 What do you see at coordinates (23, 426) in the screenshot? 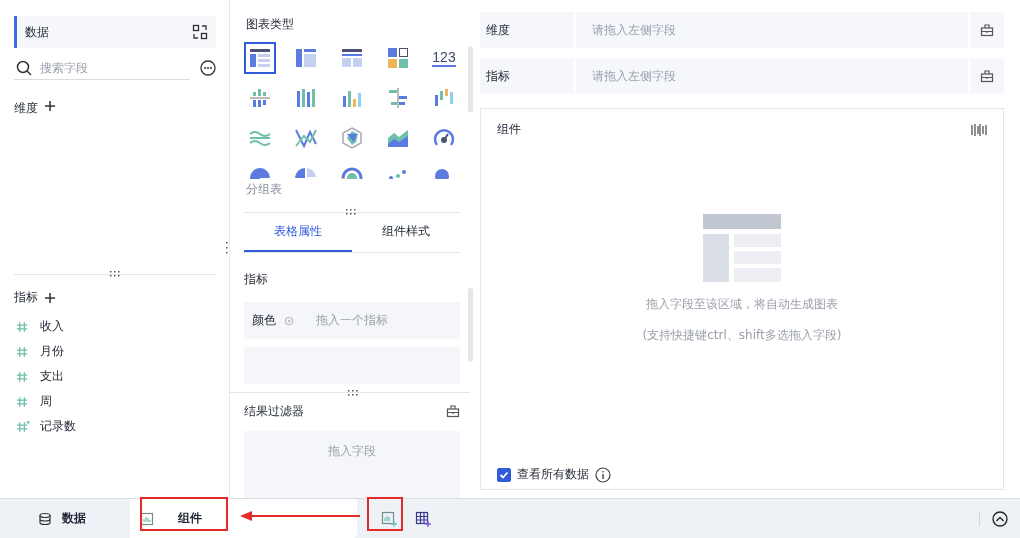
I see `hash-star-icon` at bounding box center [23, 426].